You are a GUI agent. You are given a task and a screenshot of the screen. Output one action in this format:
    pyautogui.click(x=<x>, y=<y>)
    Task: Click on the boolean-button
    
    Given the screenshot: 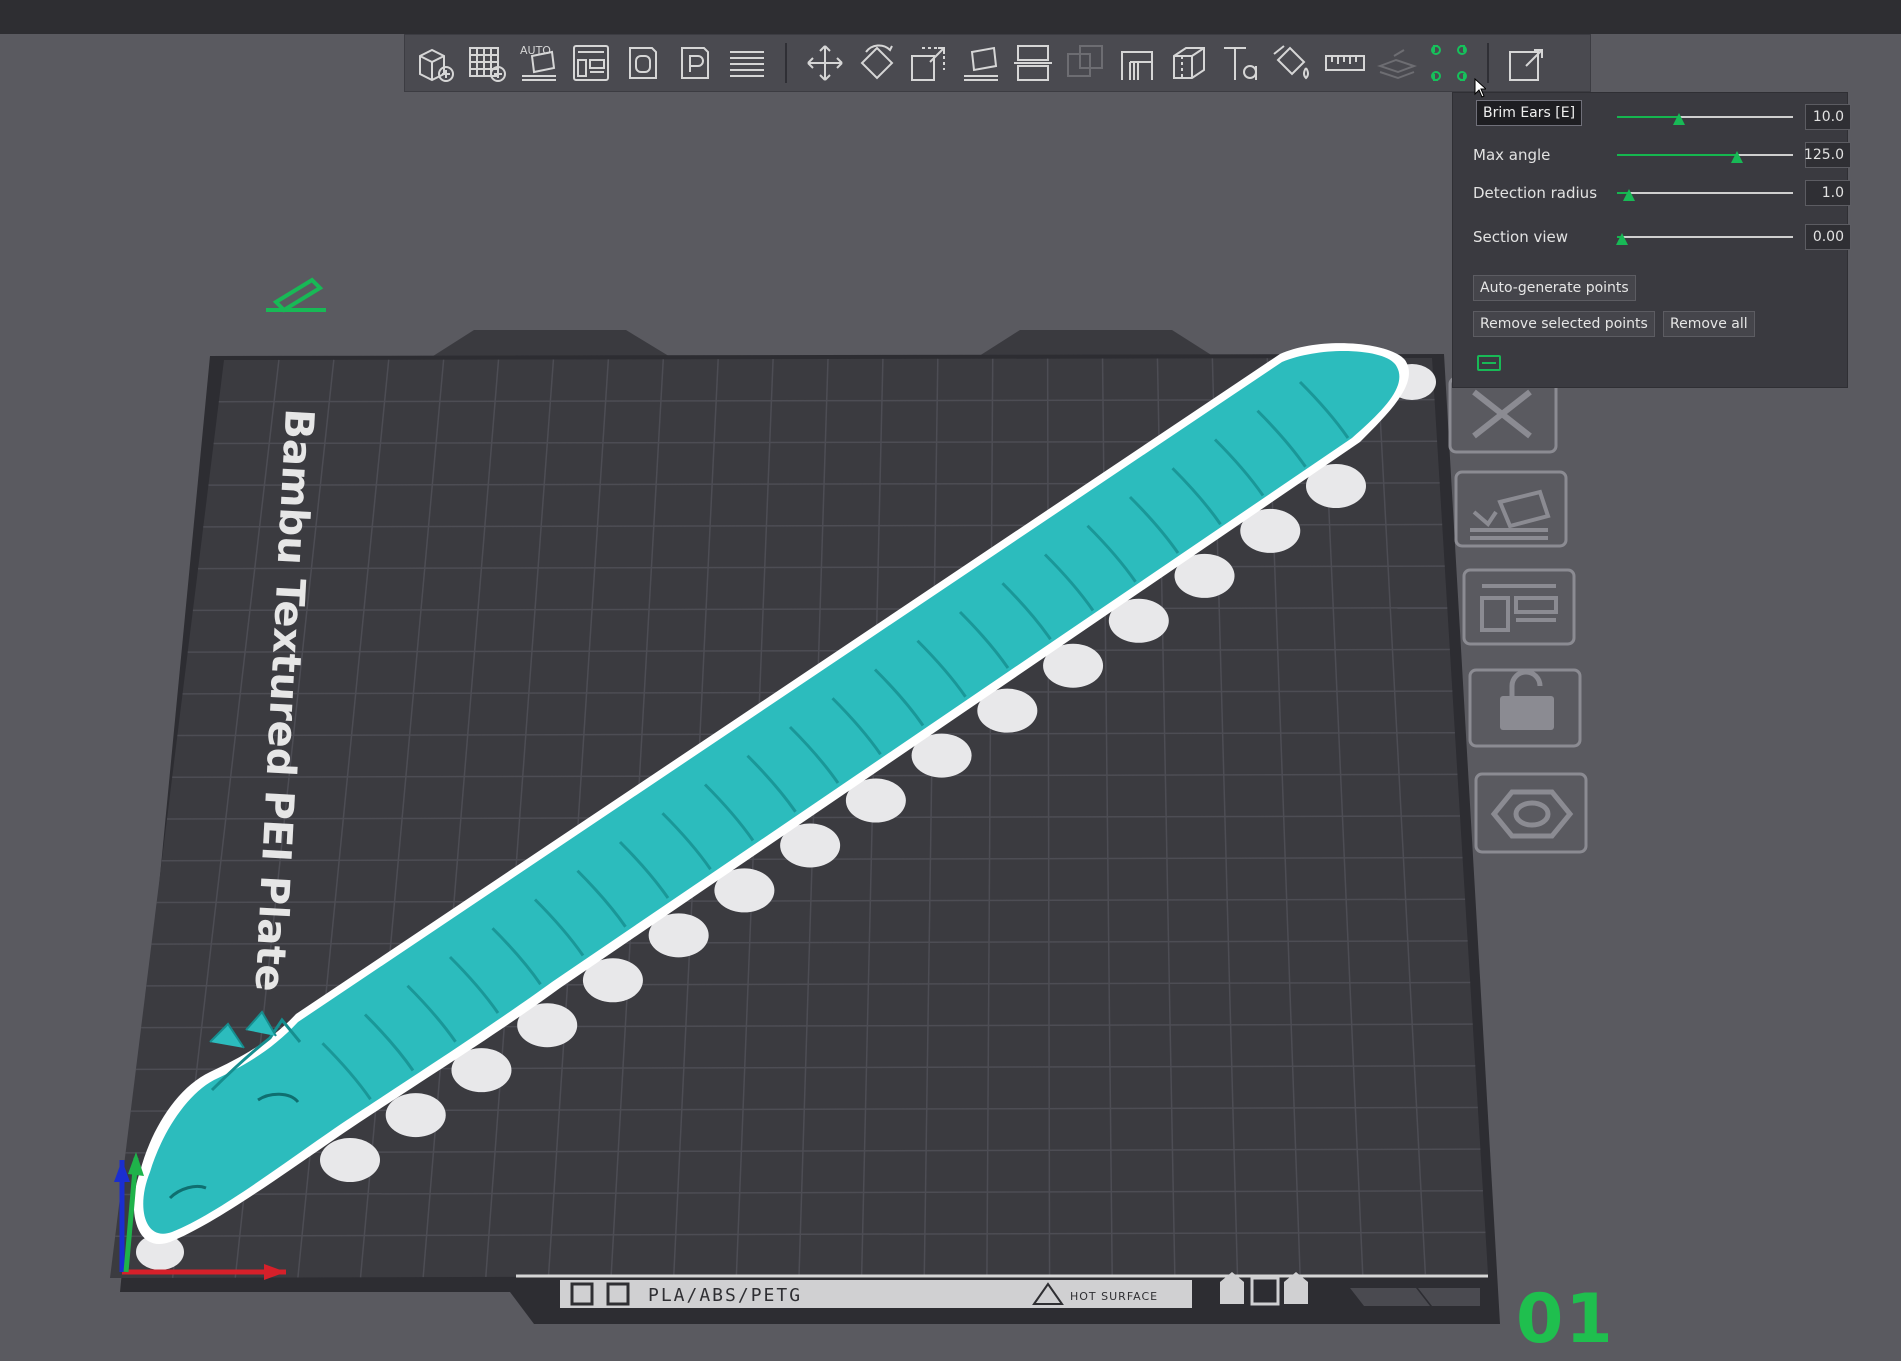 What is the action you would take?
    pyautogui.click(x=1085, y=63)
    